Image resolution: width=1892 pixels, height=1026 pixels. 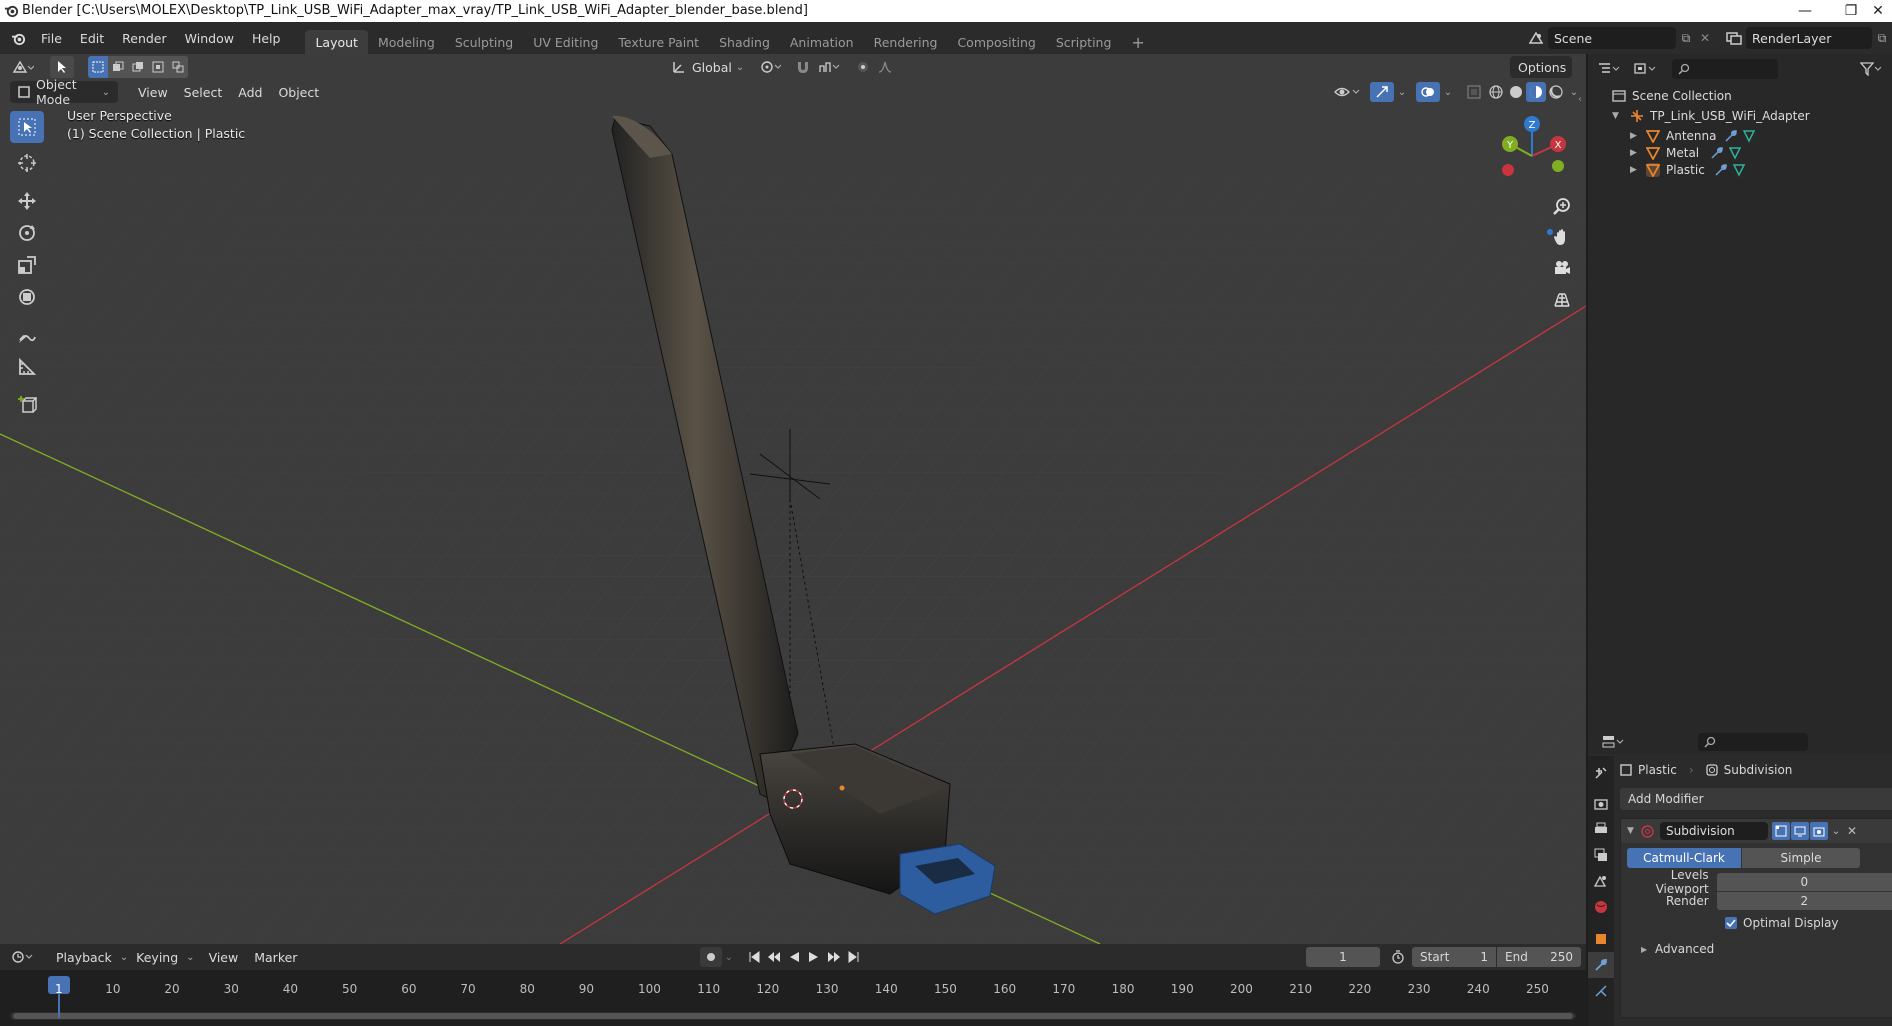 I want to click on menu-edit: Edit, so click(x=92, y=38).